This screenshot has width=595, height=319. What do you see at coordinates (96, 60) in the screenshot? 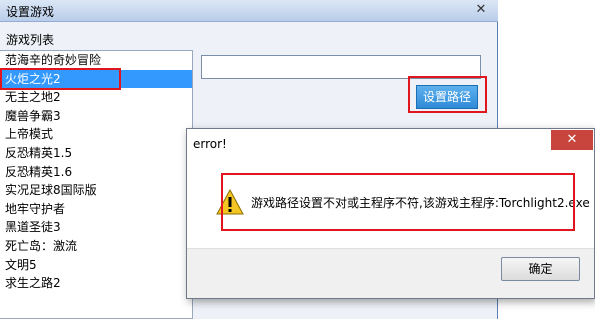
I see `game-list-item: 范海辛的奇妙冒险` at bounding box center [96, 60].